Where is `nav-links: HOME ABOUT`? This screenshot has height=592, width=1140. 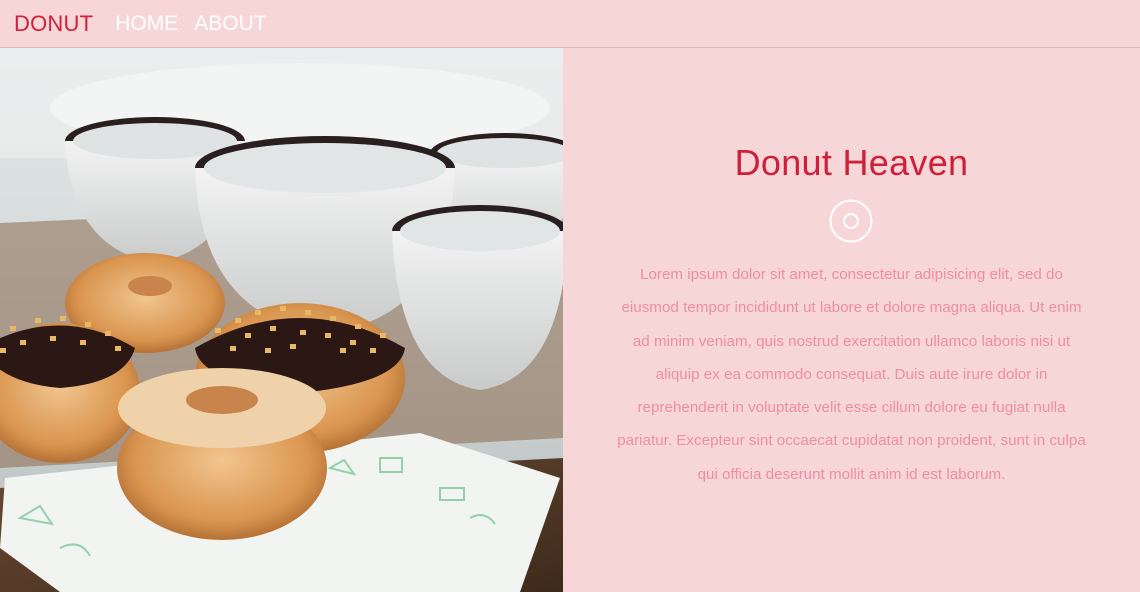 nav-links: HOME ABOUT is located at coordinates (198, 24).